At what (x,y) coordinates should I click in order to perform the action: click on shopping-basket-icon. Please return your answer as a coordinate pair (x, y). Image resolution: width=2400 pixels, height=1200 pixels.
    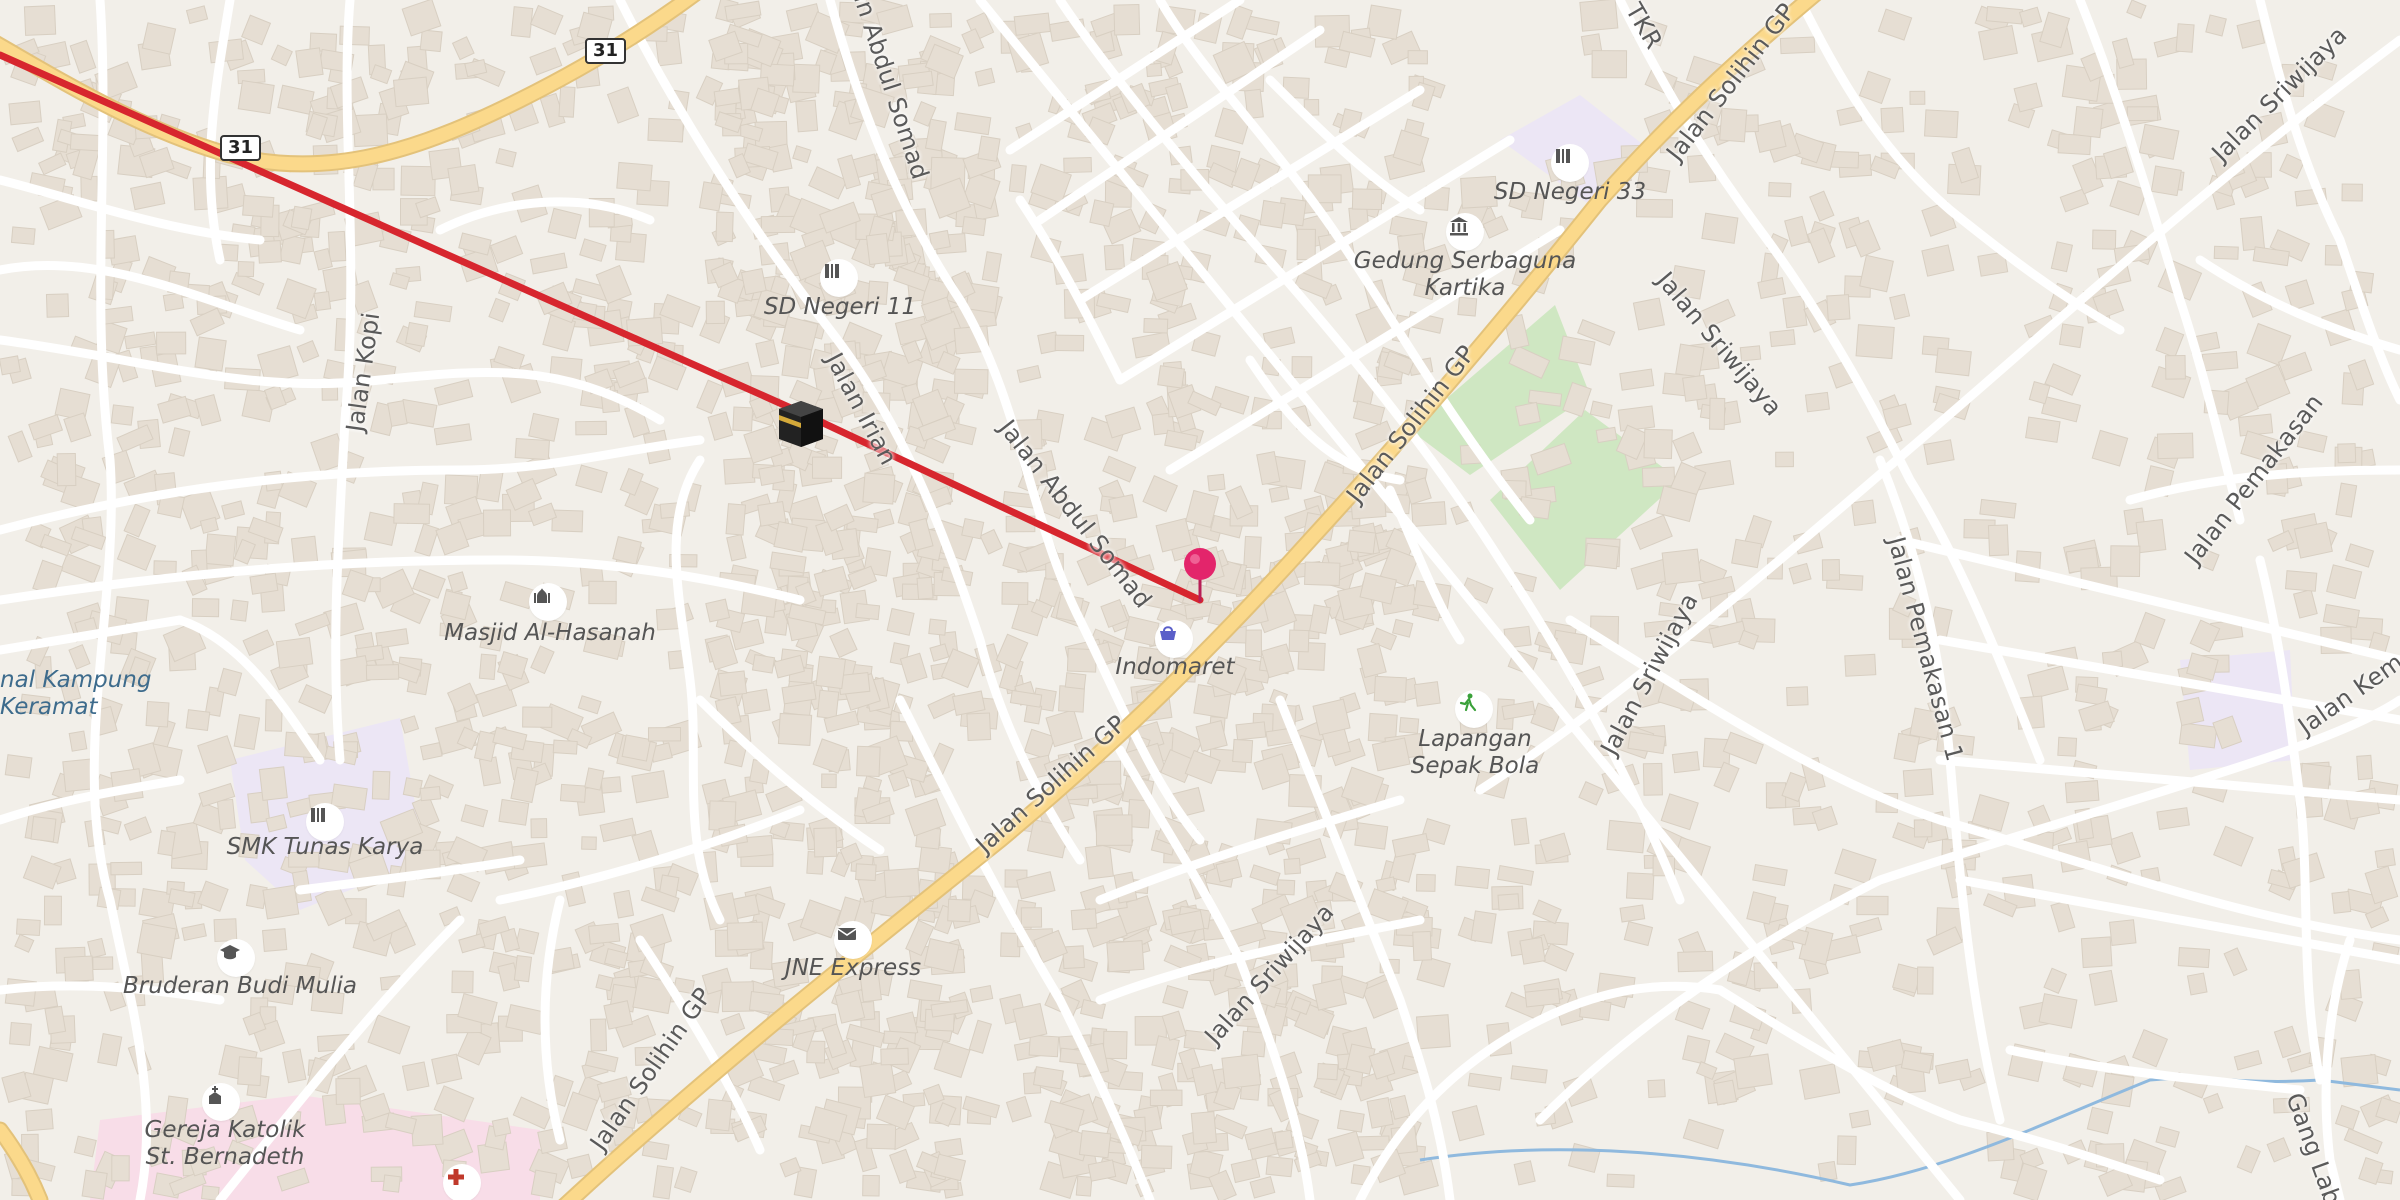
    Looking at the image, I should click on (1174, 639).